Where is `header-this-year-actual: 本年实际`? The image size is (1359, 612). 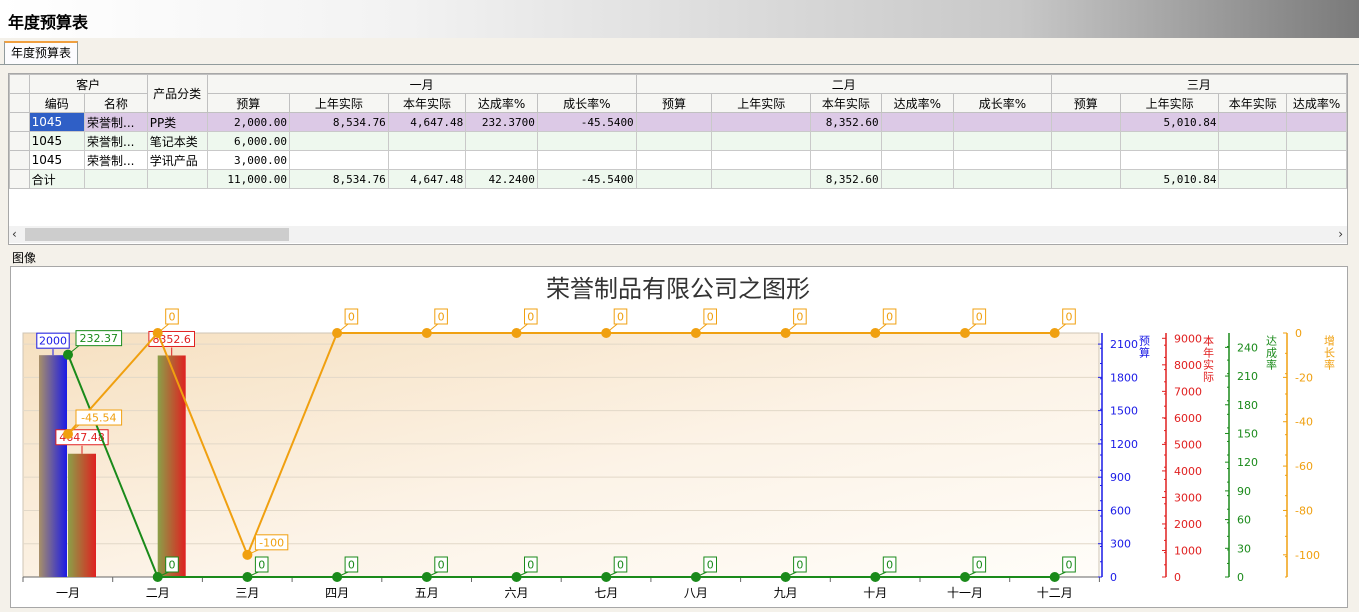 header-this-year-actual: 本年实际 is located at coordinates (846, 103).